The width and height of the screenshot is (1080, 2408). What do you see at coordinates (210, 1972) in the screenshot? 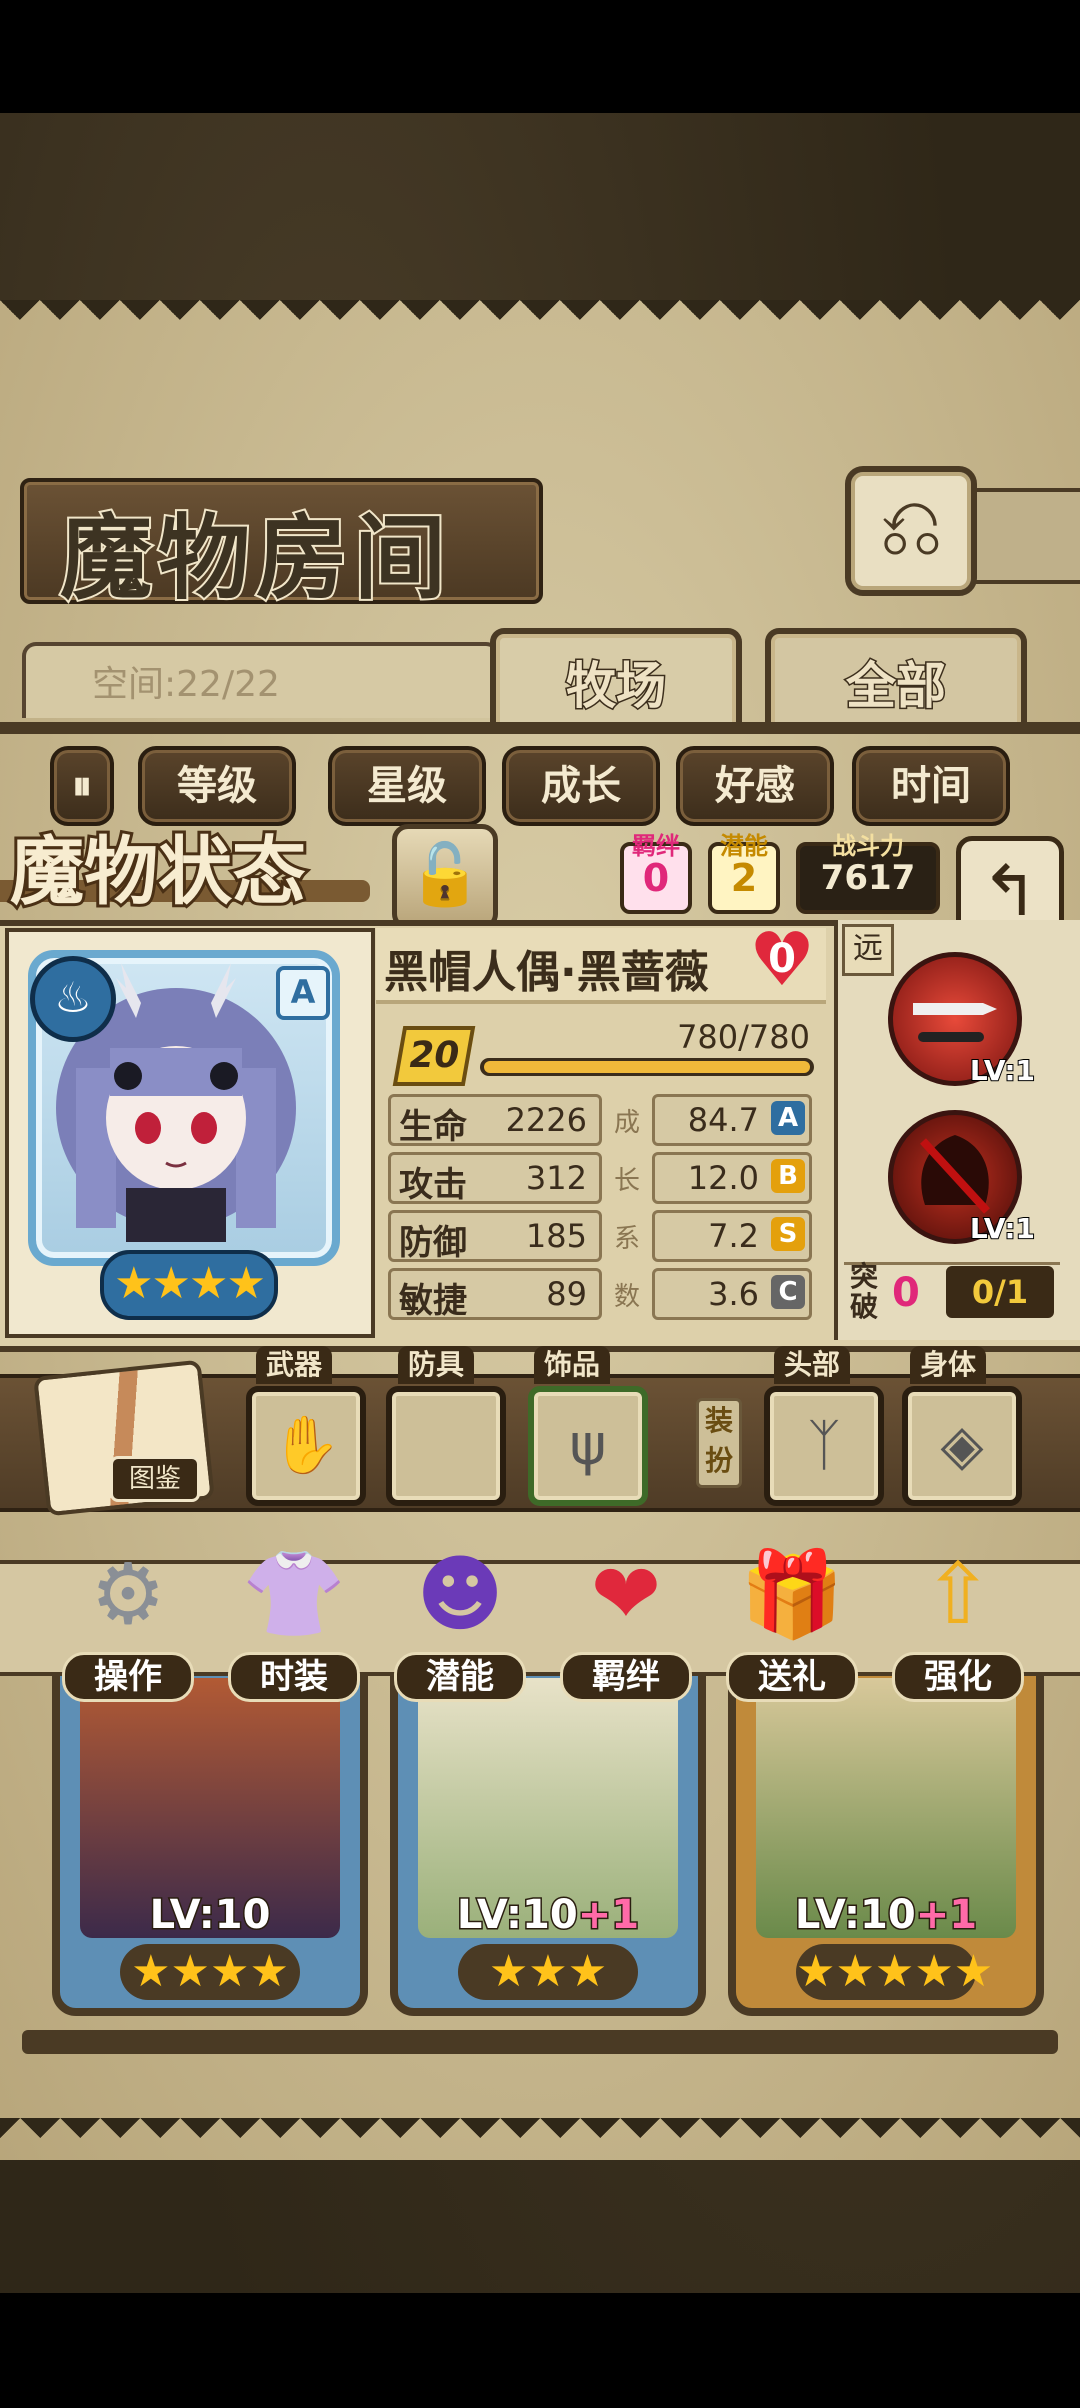
I see `monster-card-stars: ★★★★` at bounding box center [210, 1972].